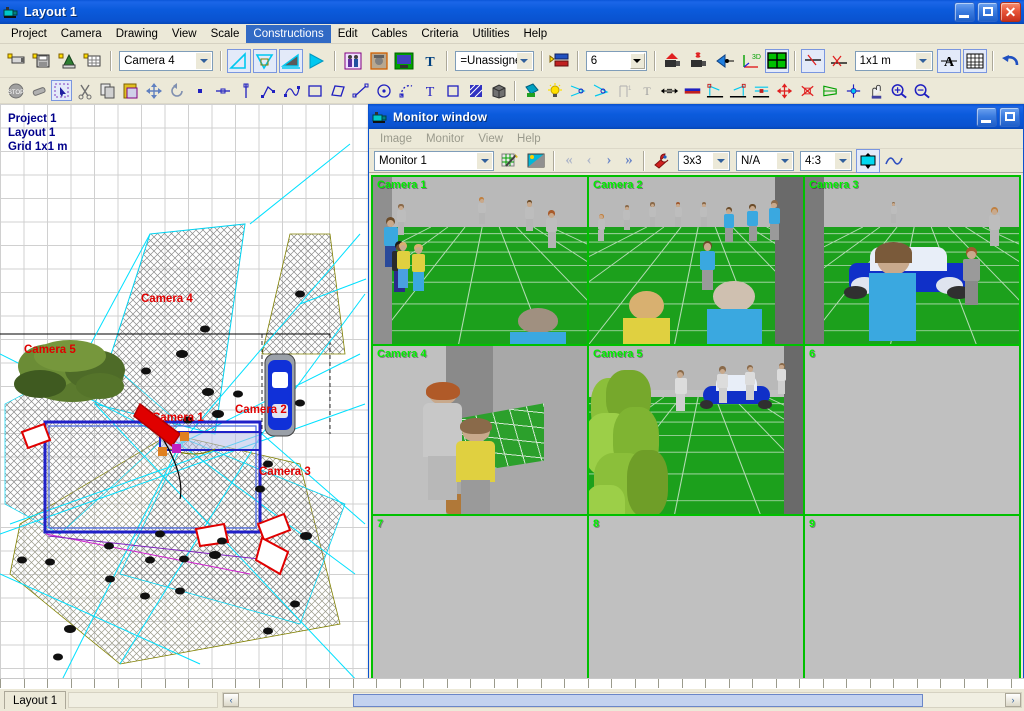 This screenshot has width=1024, height=711. I want to click on menu-item-cables: Cables, so click(390, 34).